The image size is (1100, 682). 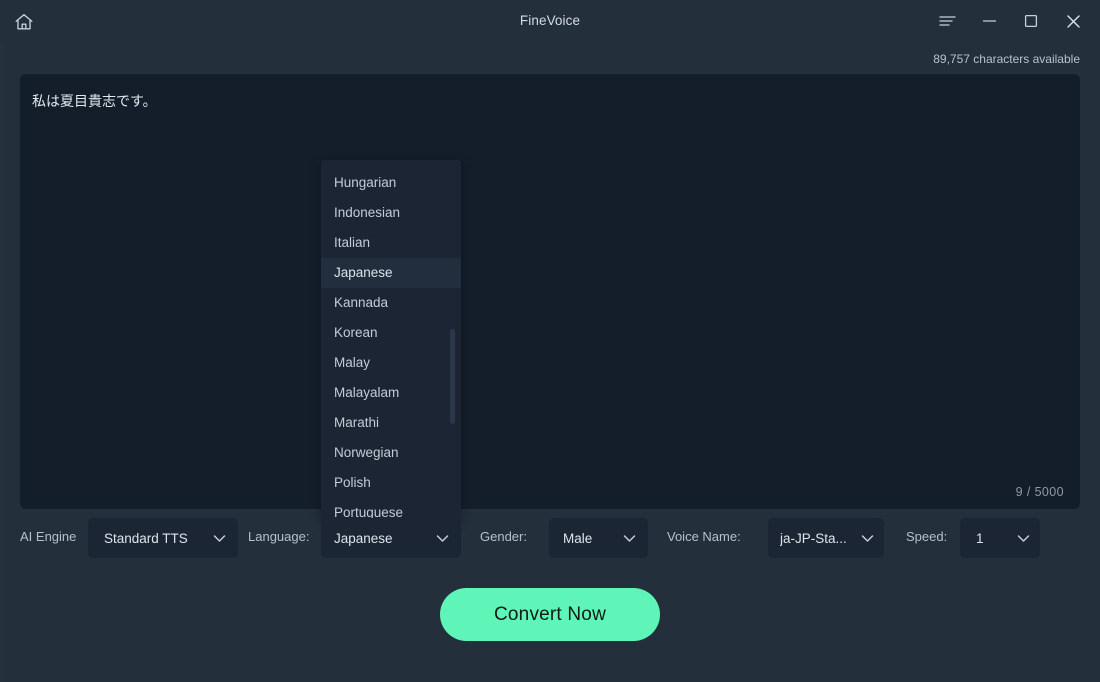 I want to click on characters-available-label: 89,757 characters available, so click(x=1006, y=59).